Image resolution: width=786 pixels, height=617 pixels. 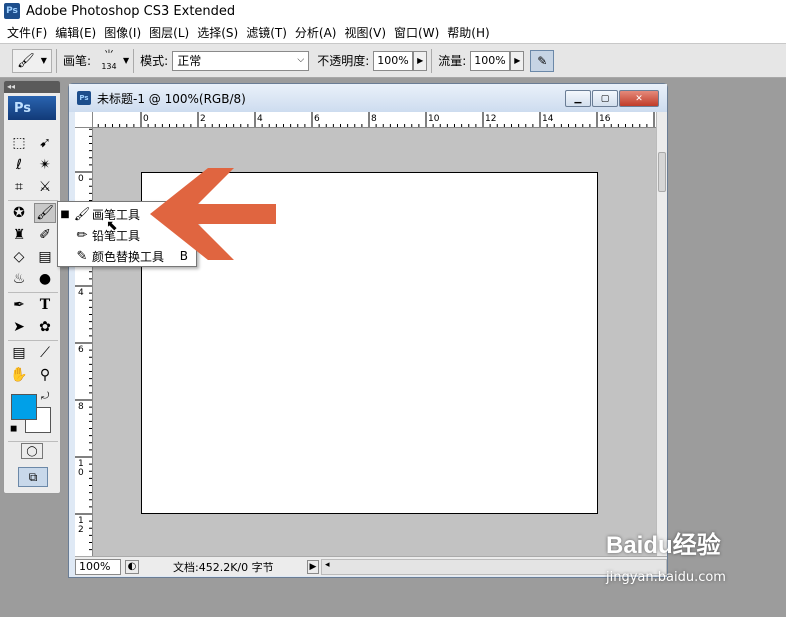 What do you see at coordinates (661, 334) in the screenshot?
I see `vertical-scrollbar` at bounding box center [661, 334].